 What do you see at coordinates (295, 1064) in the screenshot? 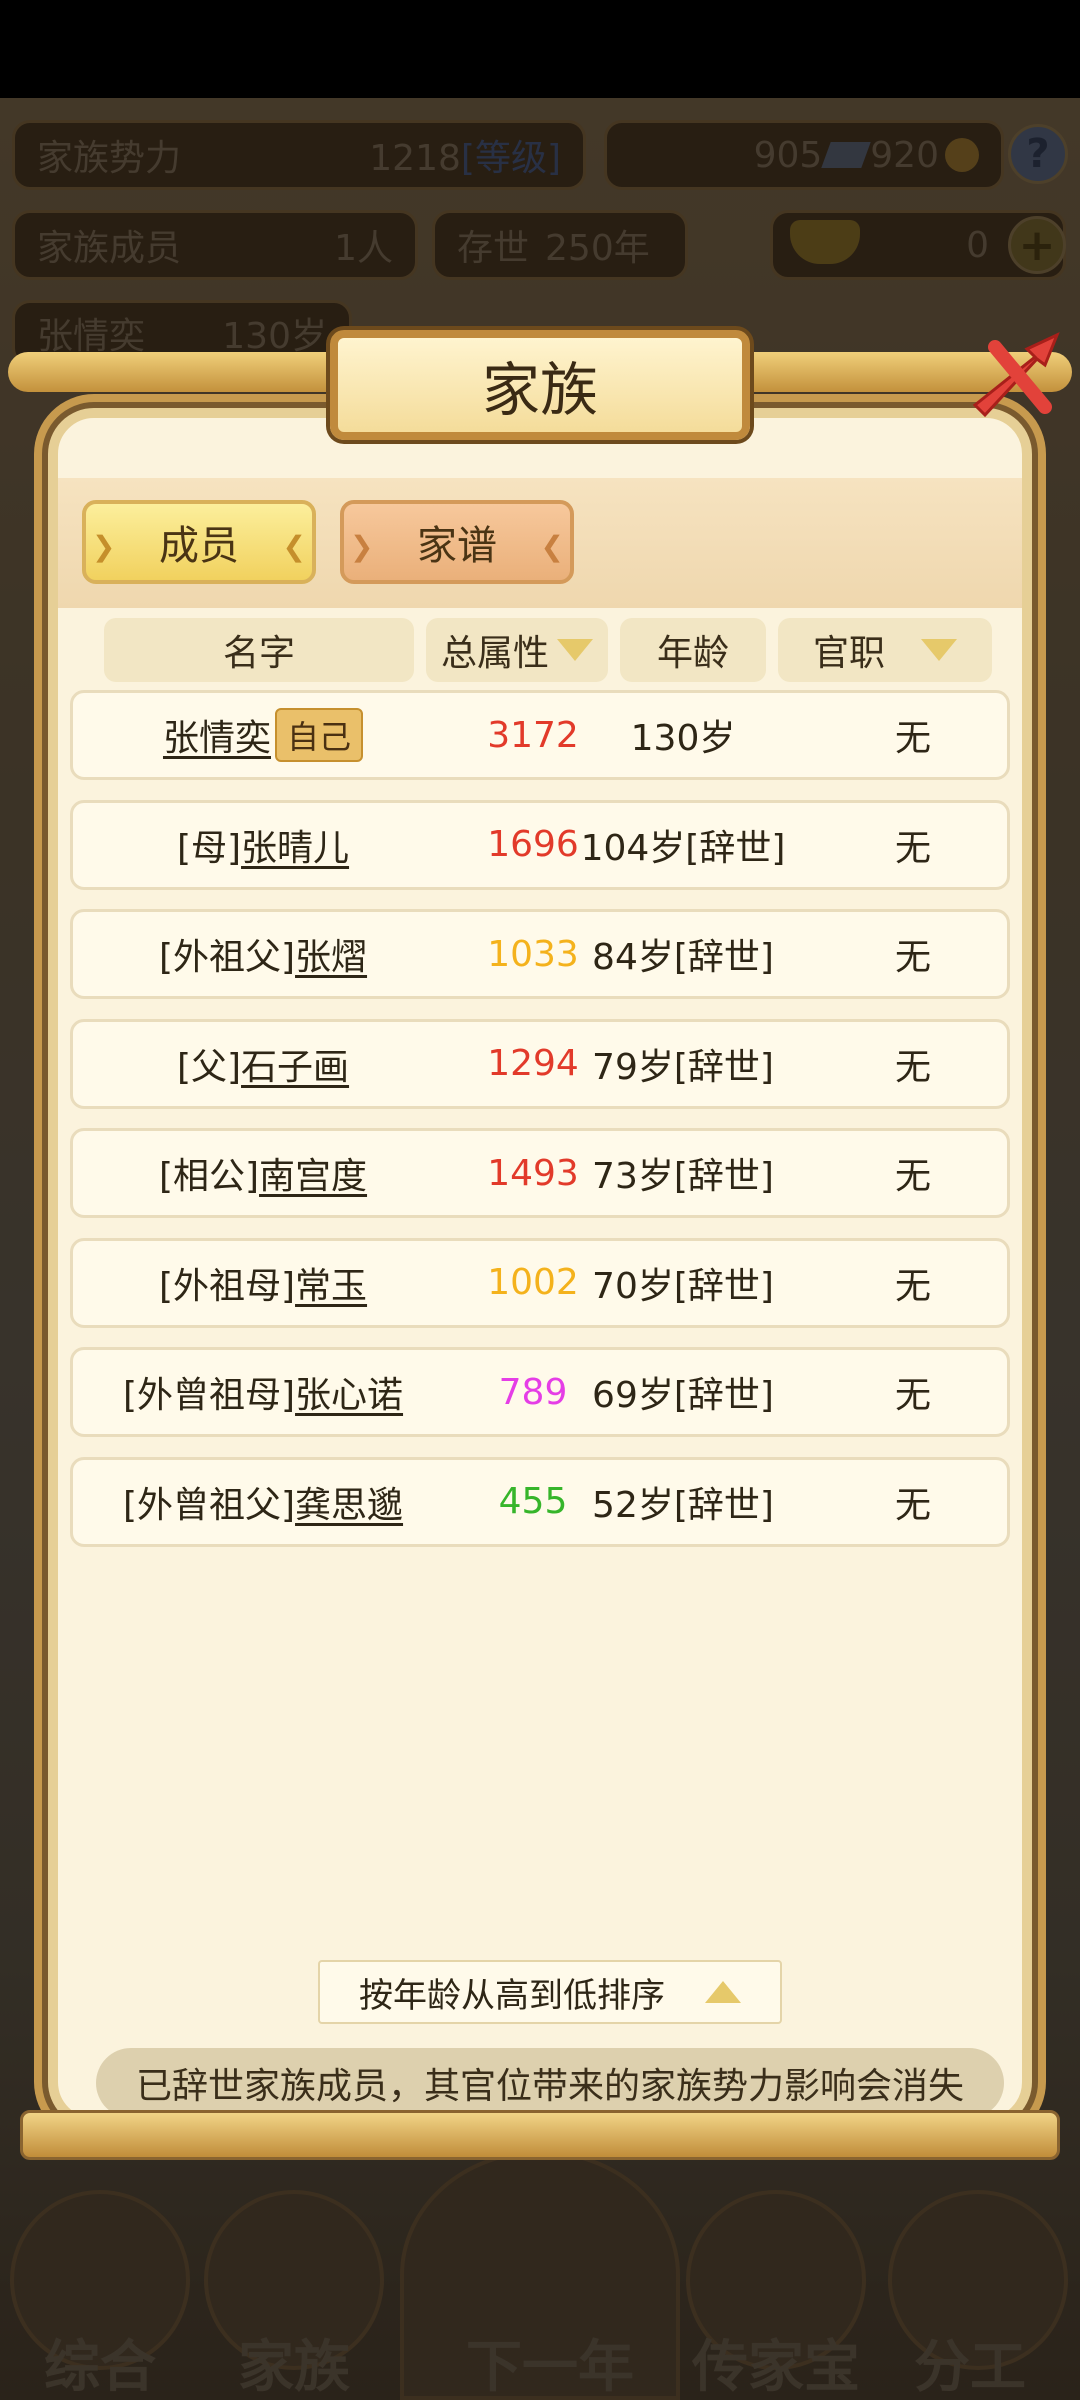
I see `member-name-link: 石子画` at bounding box center [295, 1064].